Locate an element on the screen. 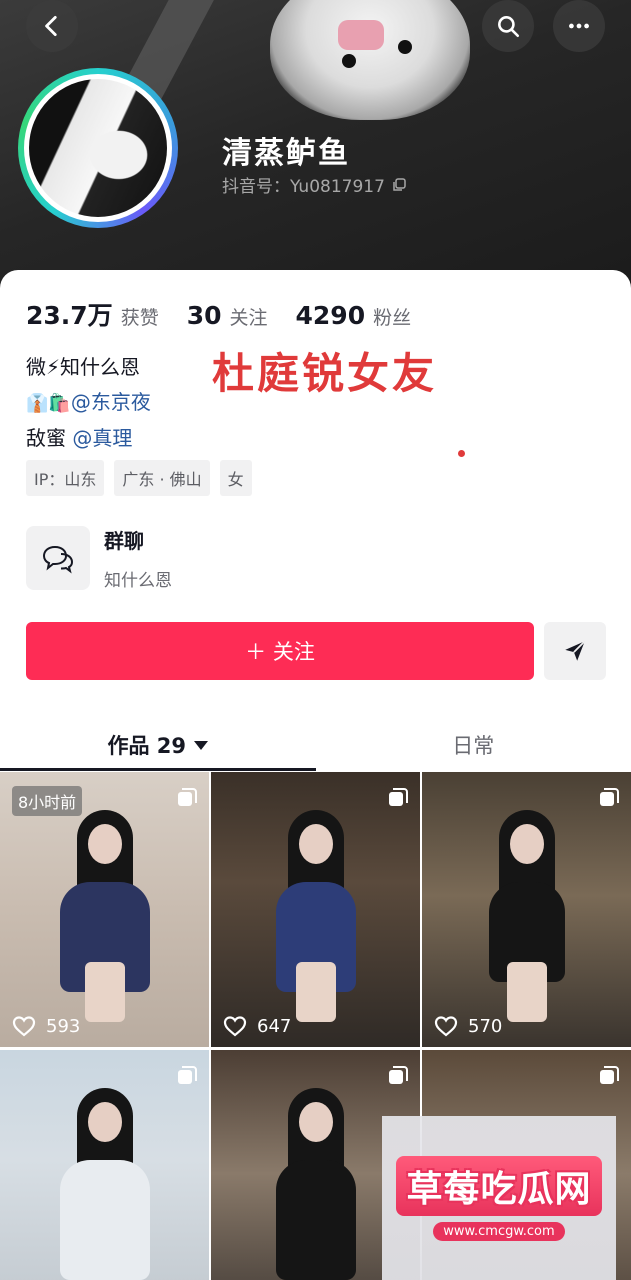 The image size is (631, 1280). stat-followers: 4290 粉丝 is located at coordinates (354, 315).